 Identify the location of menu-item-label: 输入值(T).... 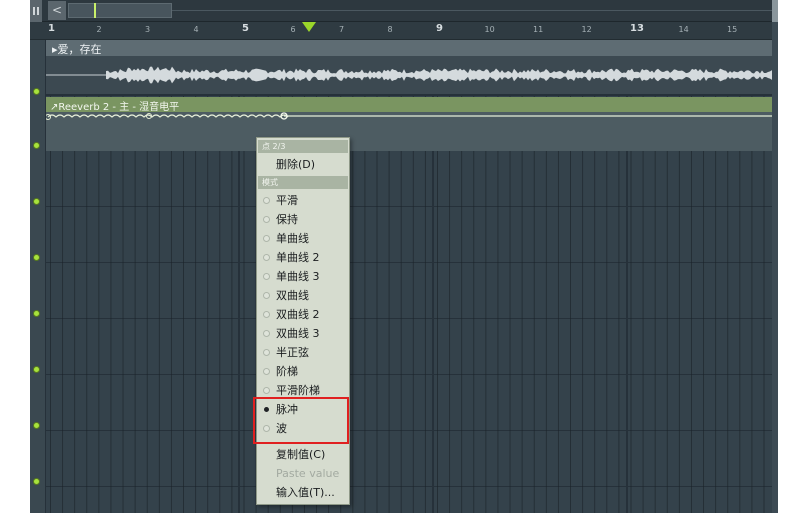
(305, 492).